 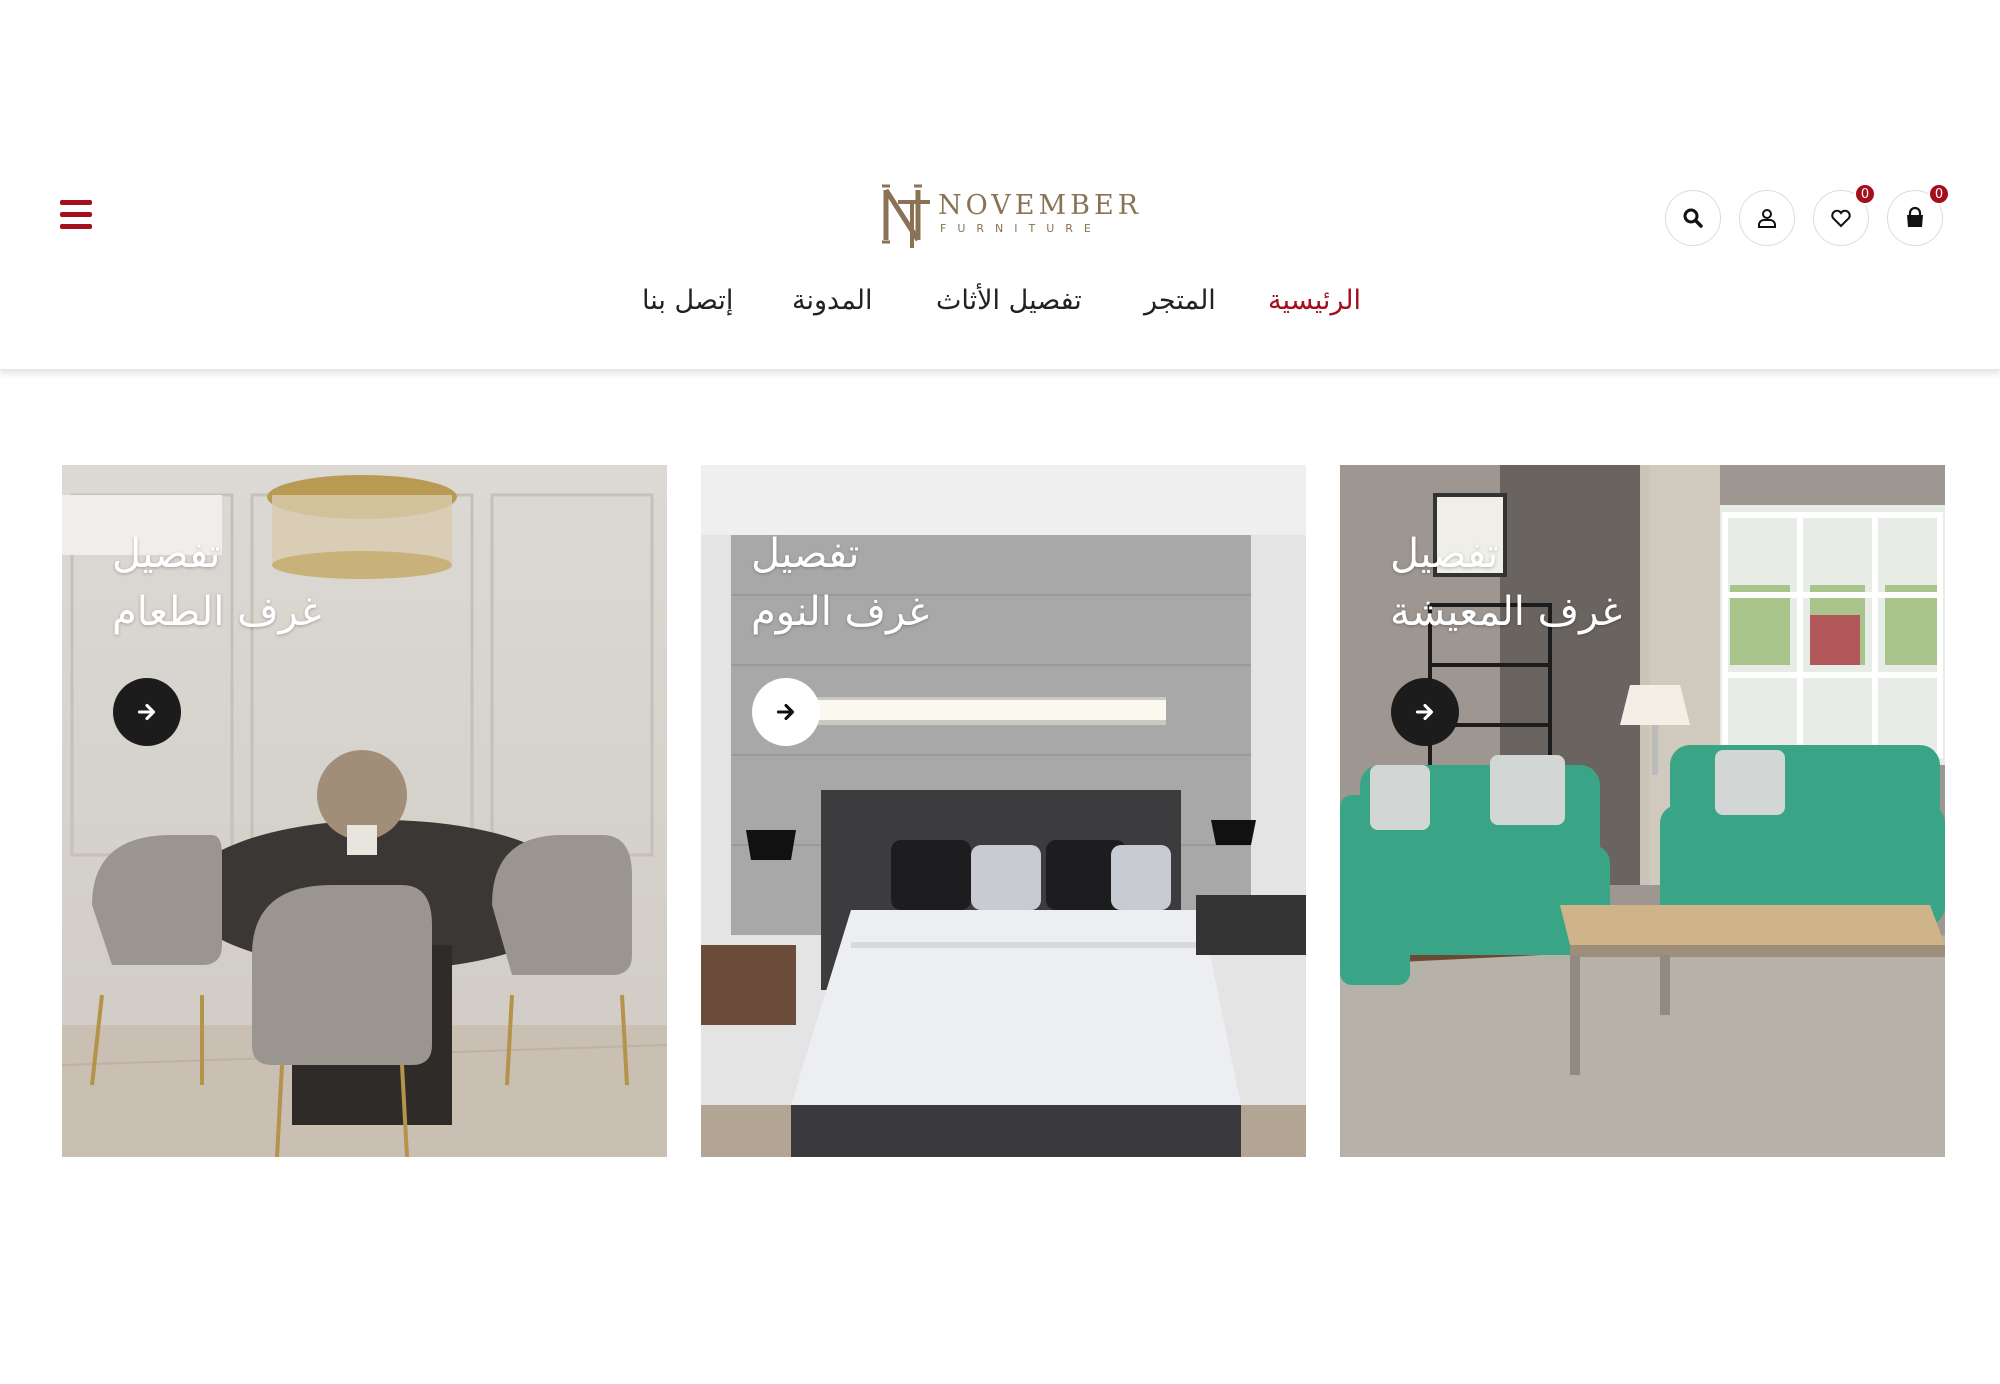 I want to click on wishlist-count-badge: 0, so click(x=1865, y=194).